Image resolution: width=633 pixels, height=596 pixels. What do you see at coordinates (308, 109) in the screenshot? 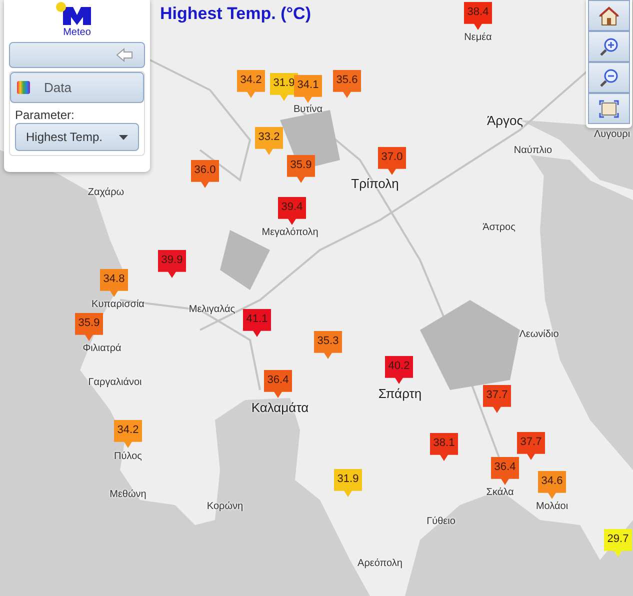
I see `place-label: Βυτίνα` at bounding box center [308, 109].